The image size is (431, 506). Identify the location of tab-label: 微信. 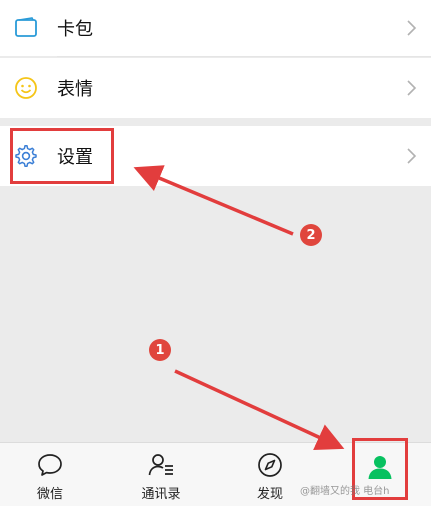
(49, 494).